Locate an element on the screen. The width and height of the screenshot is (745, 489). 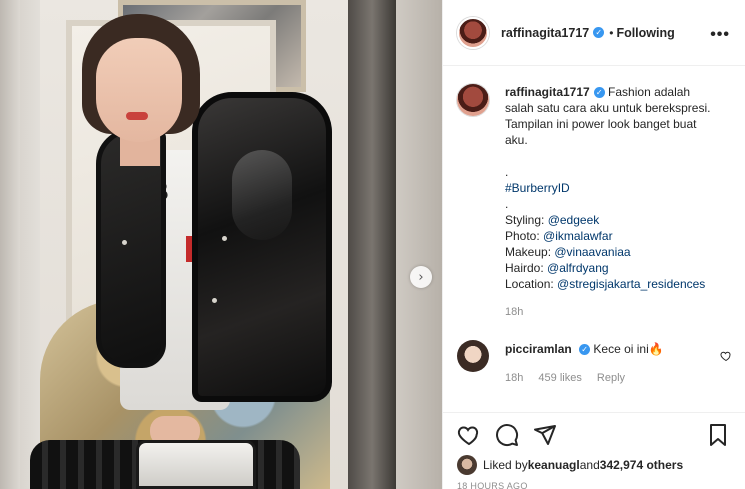
left-pillar is located at coordinates (10, 244).